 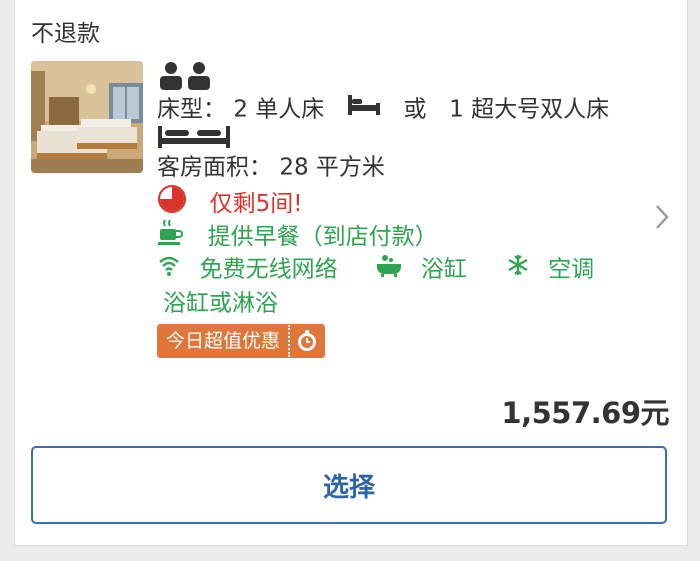 I want to click on bed-or-text: 或, so click(x=415, y=109).